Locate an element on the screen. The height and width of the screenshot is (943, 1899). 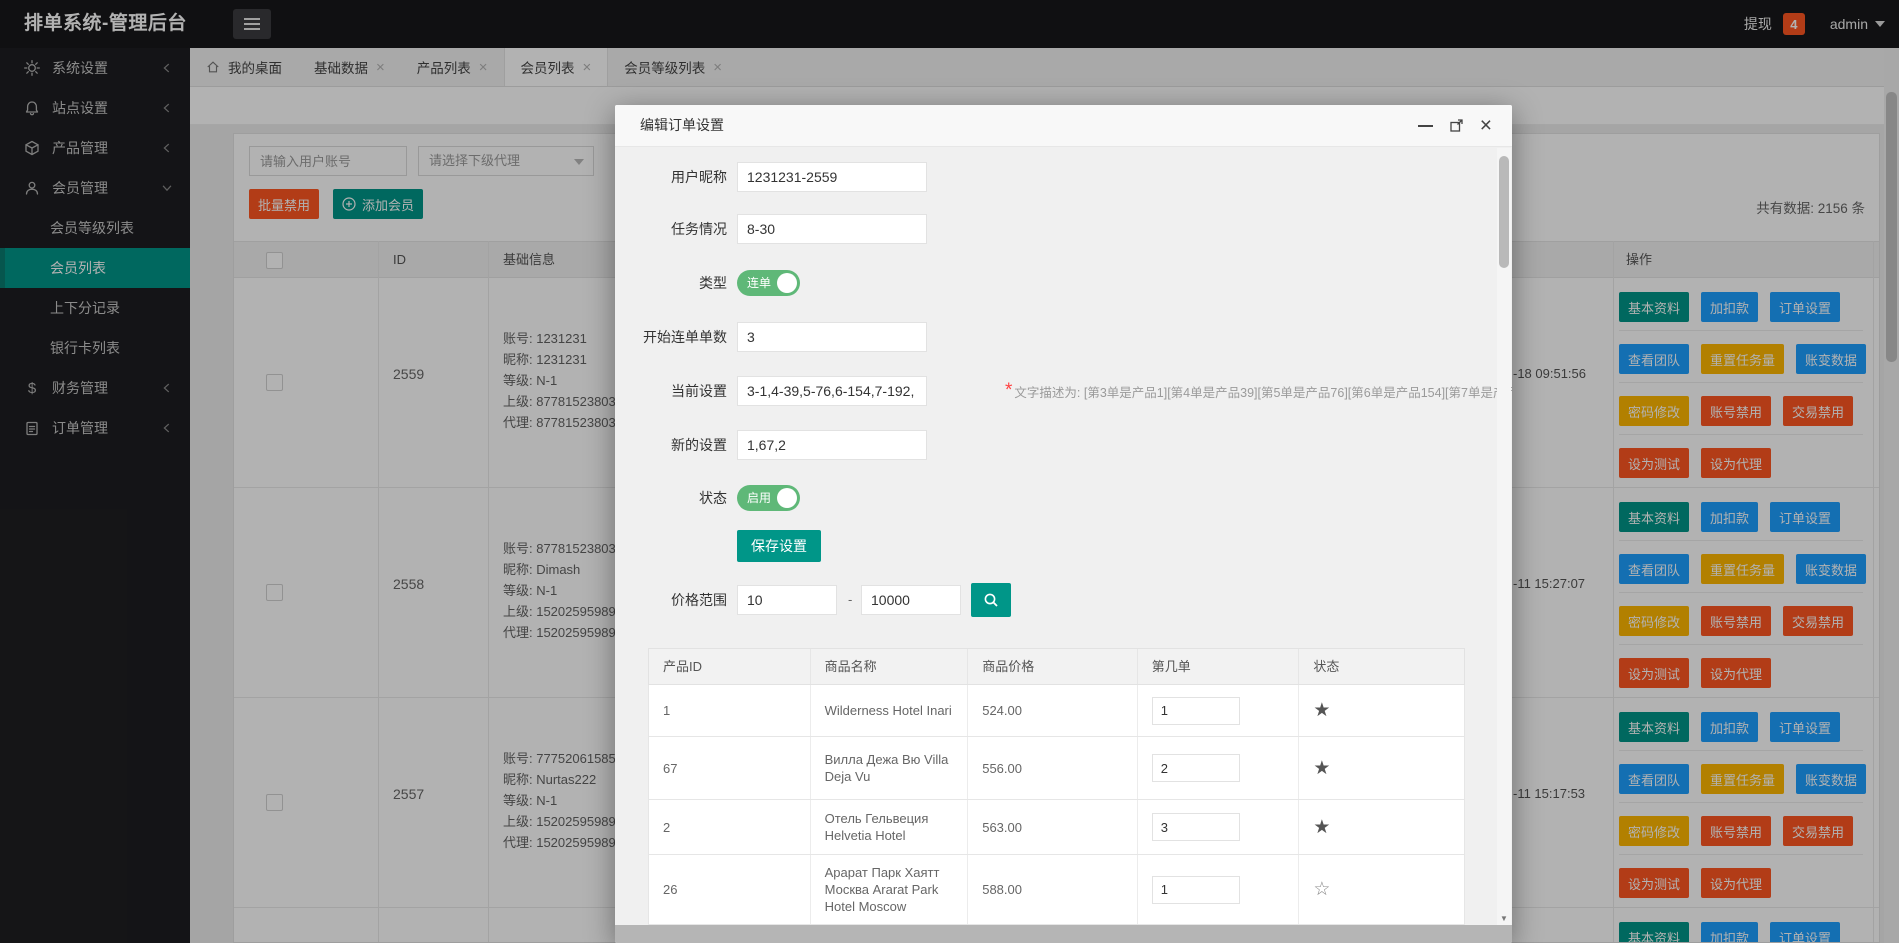
price-max-input is located at coordinates (911, 600).